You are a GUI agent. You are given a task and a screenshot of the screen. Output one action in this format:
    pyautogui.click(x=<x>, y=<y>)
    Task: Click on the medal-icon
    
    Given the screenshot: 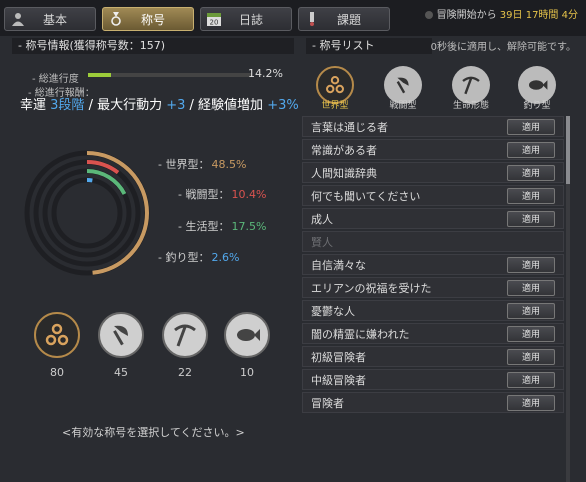 What is the action you would take?
    pyautogui.click(x=116, y=19)
    